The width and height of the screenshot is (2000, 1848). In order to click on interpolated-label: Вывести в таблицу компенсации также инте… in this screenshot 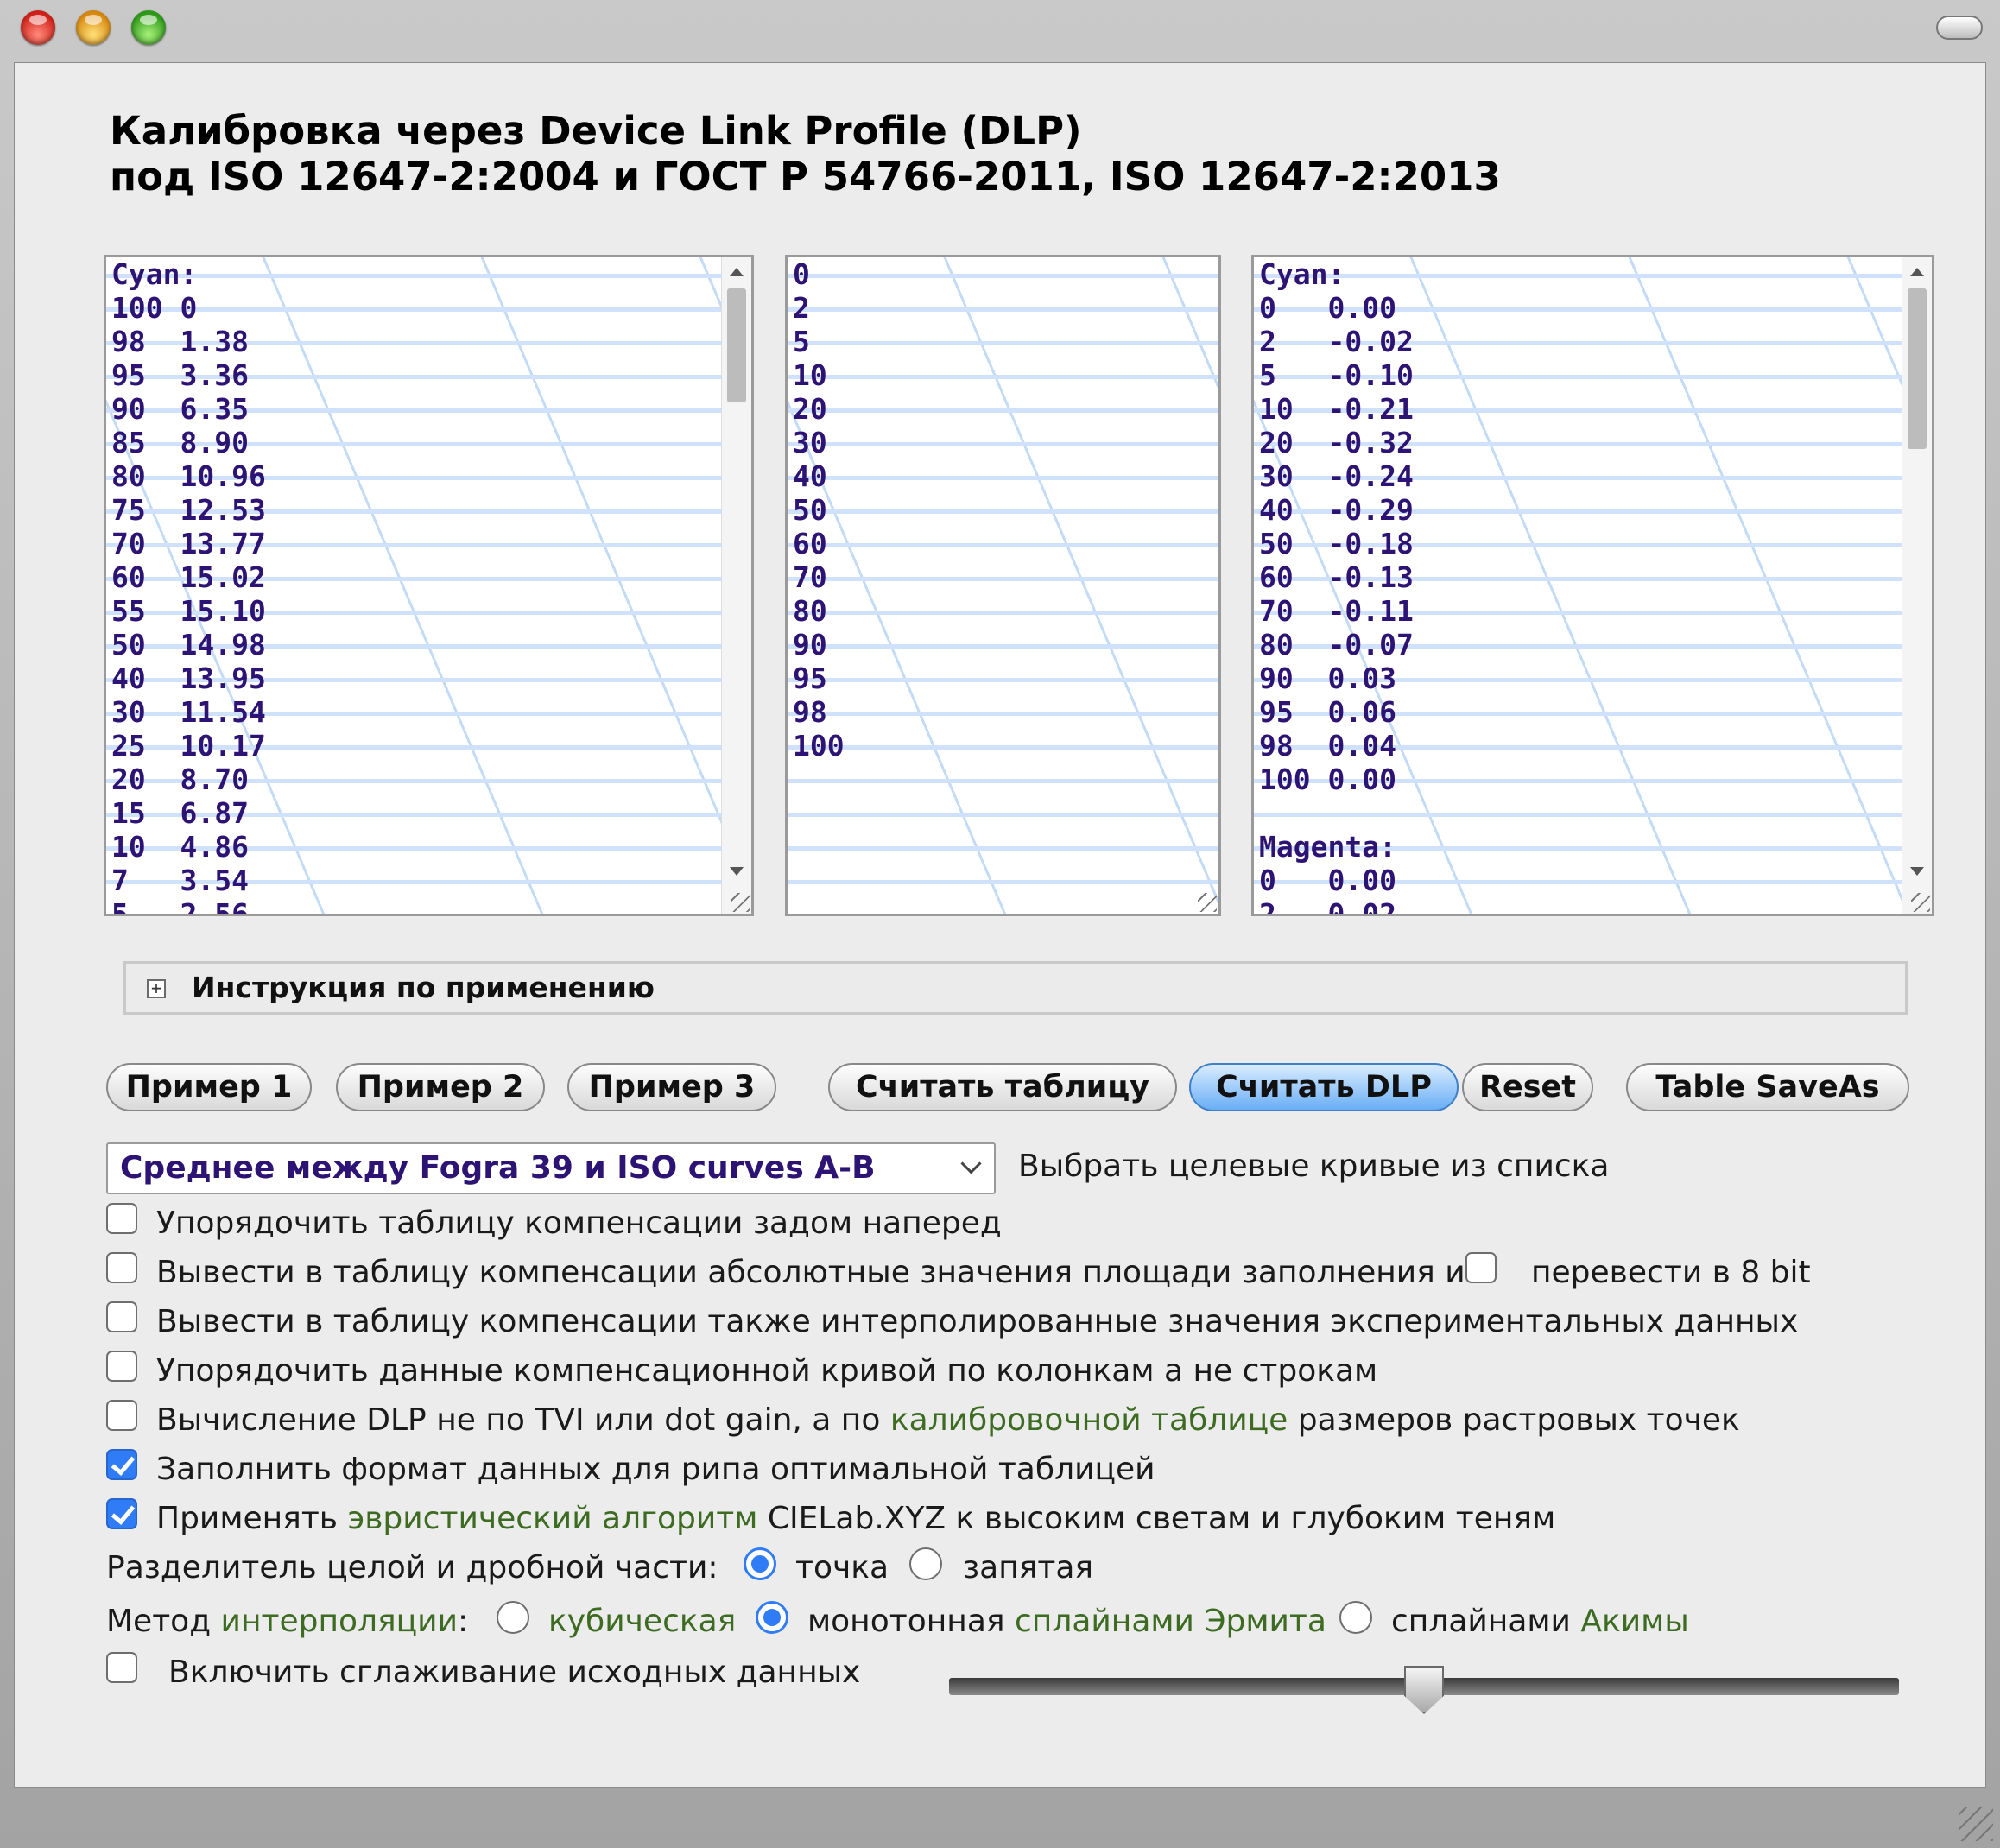, I will do `click(977, 1321)`.